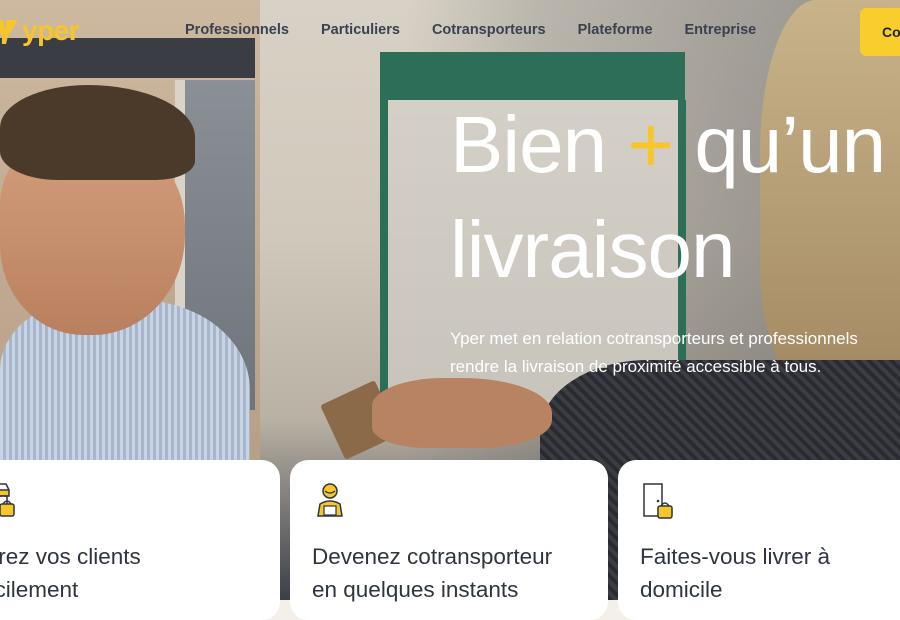  What do you see at coordinates (9, 502) in the screenshot?
I see `shop-bag-icon` at bounding box center [9, 502].